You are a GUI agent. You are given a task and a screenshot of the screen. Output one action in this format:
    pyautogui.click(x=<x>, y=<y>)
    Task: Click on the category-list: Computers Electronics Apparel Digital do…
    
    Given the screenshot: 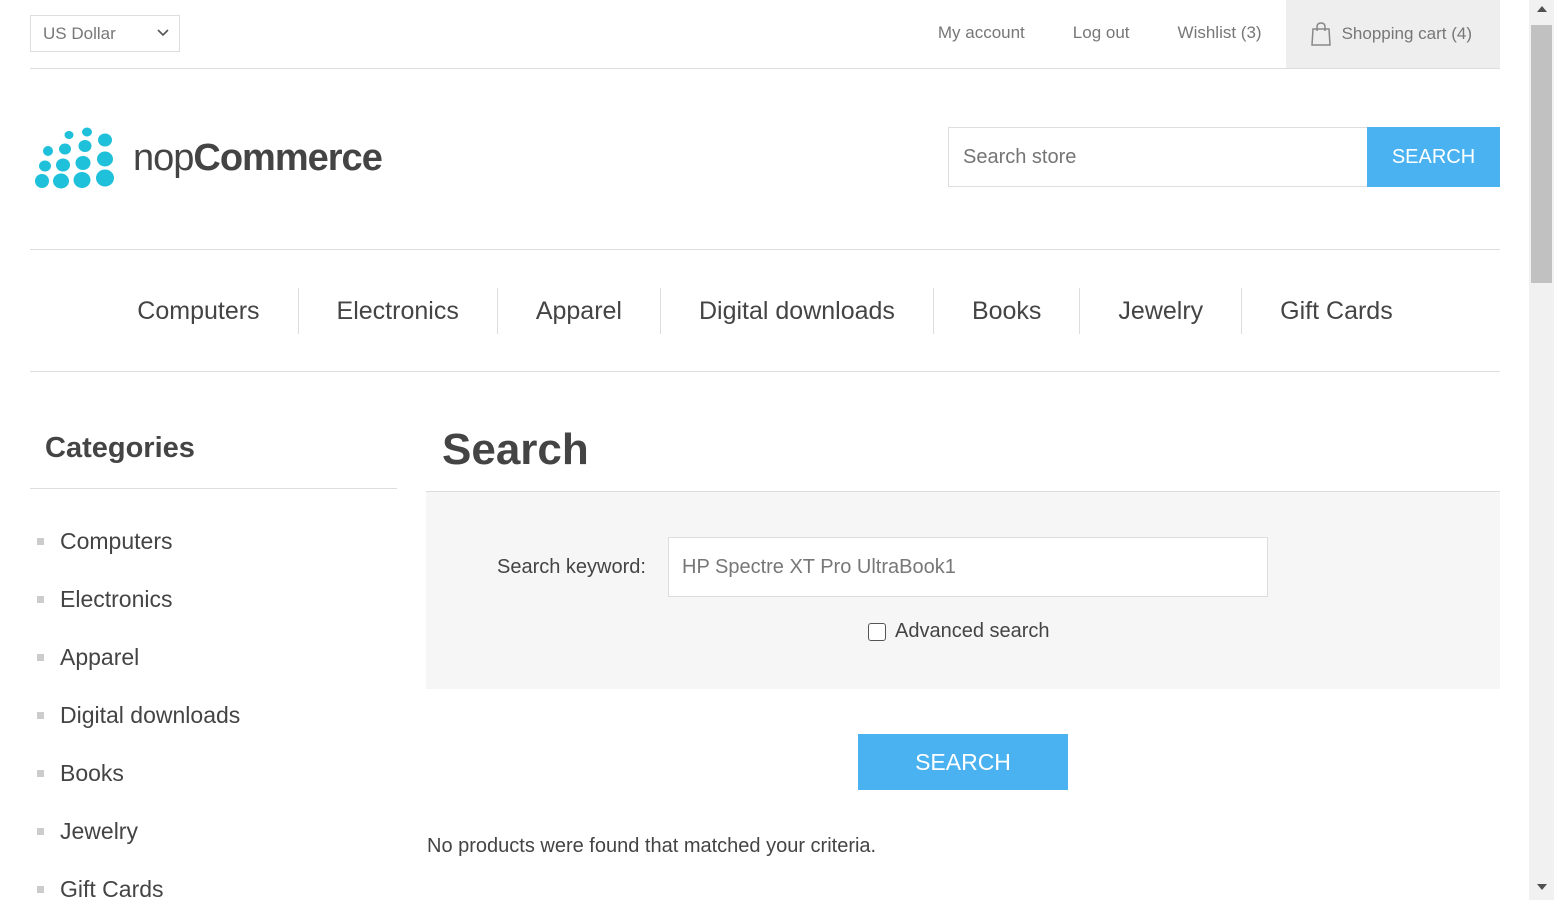 What is the action you would take?
    pyautogui.click(x=138, y=706)
    